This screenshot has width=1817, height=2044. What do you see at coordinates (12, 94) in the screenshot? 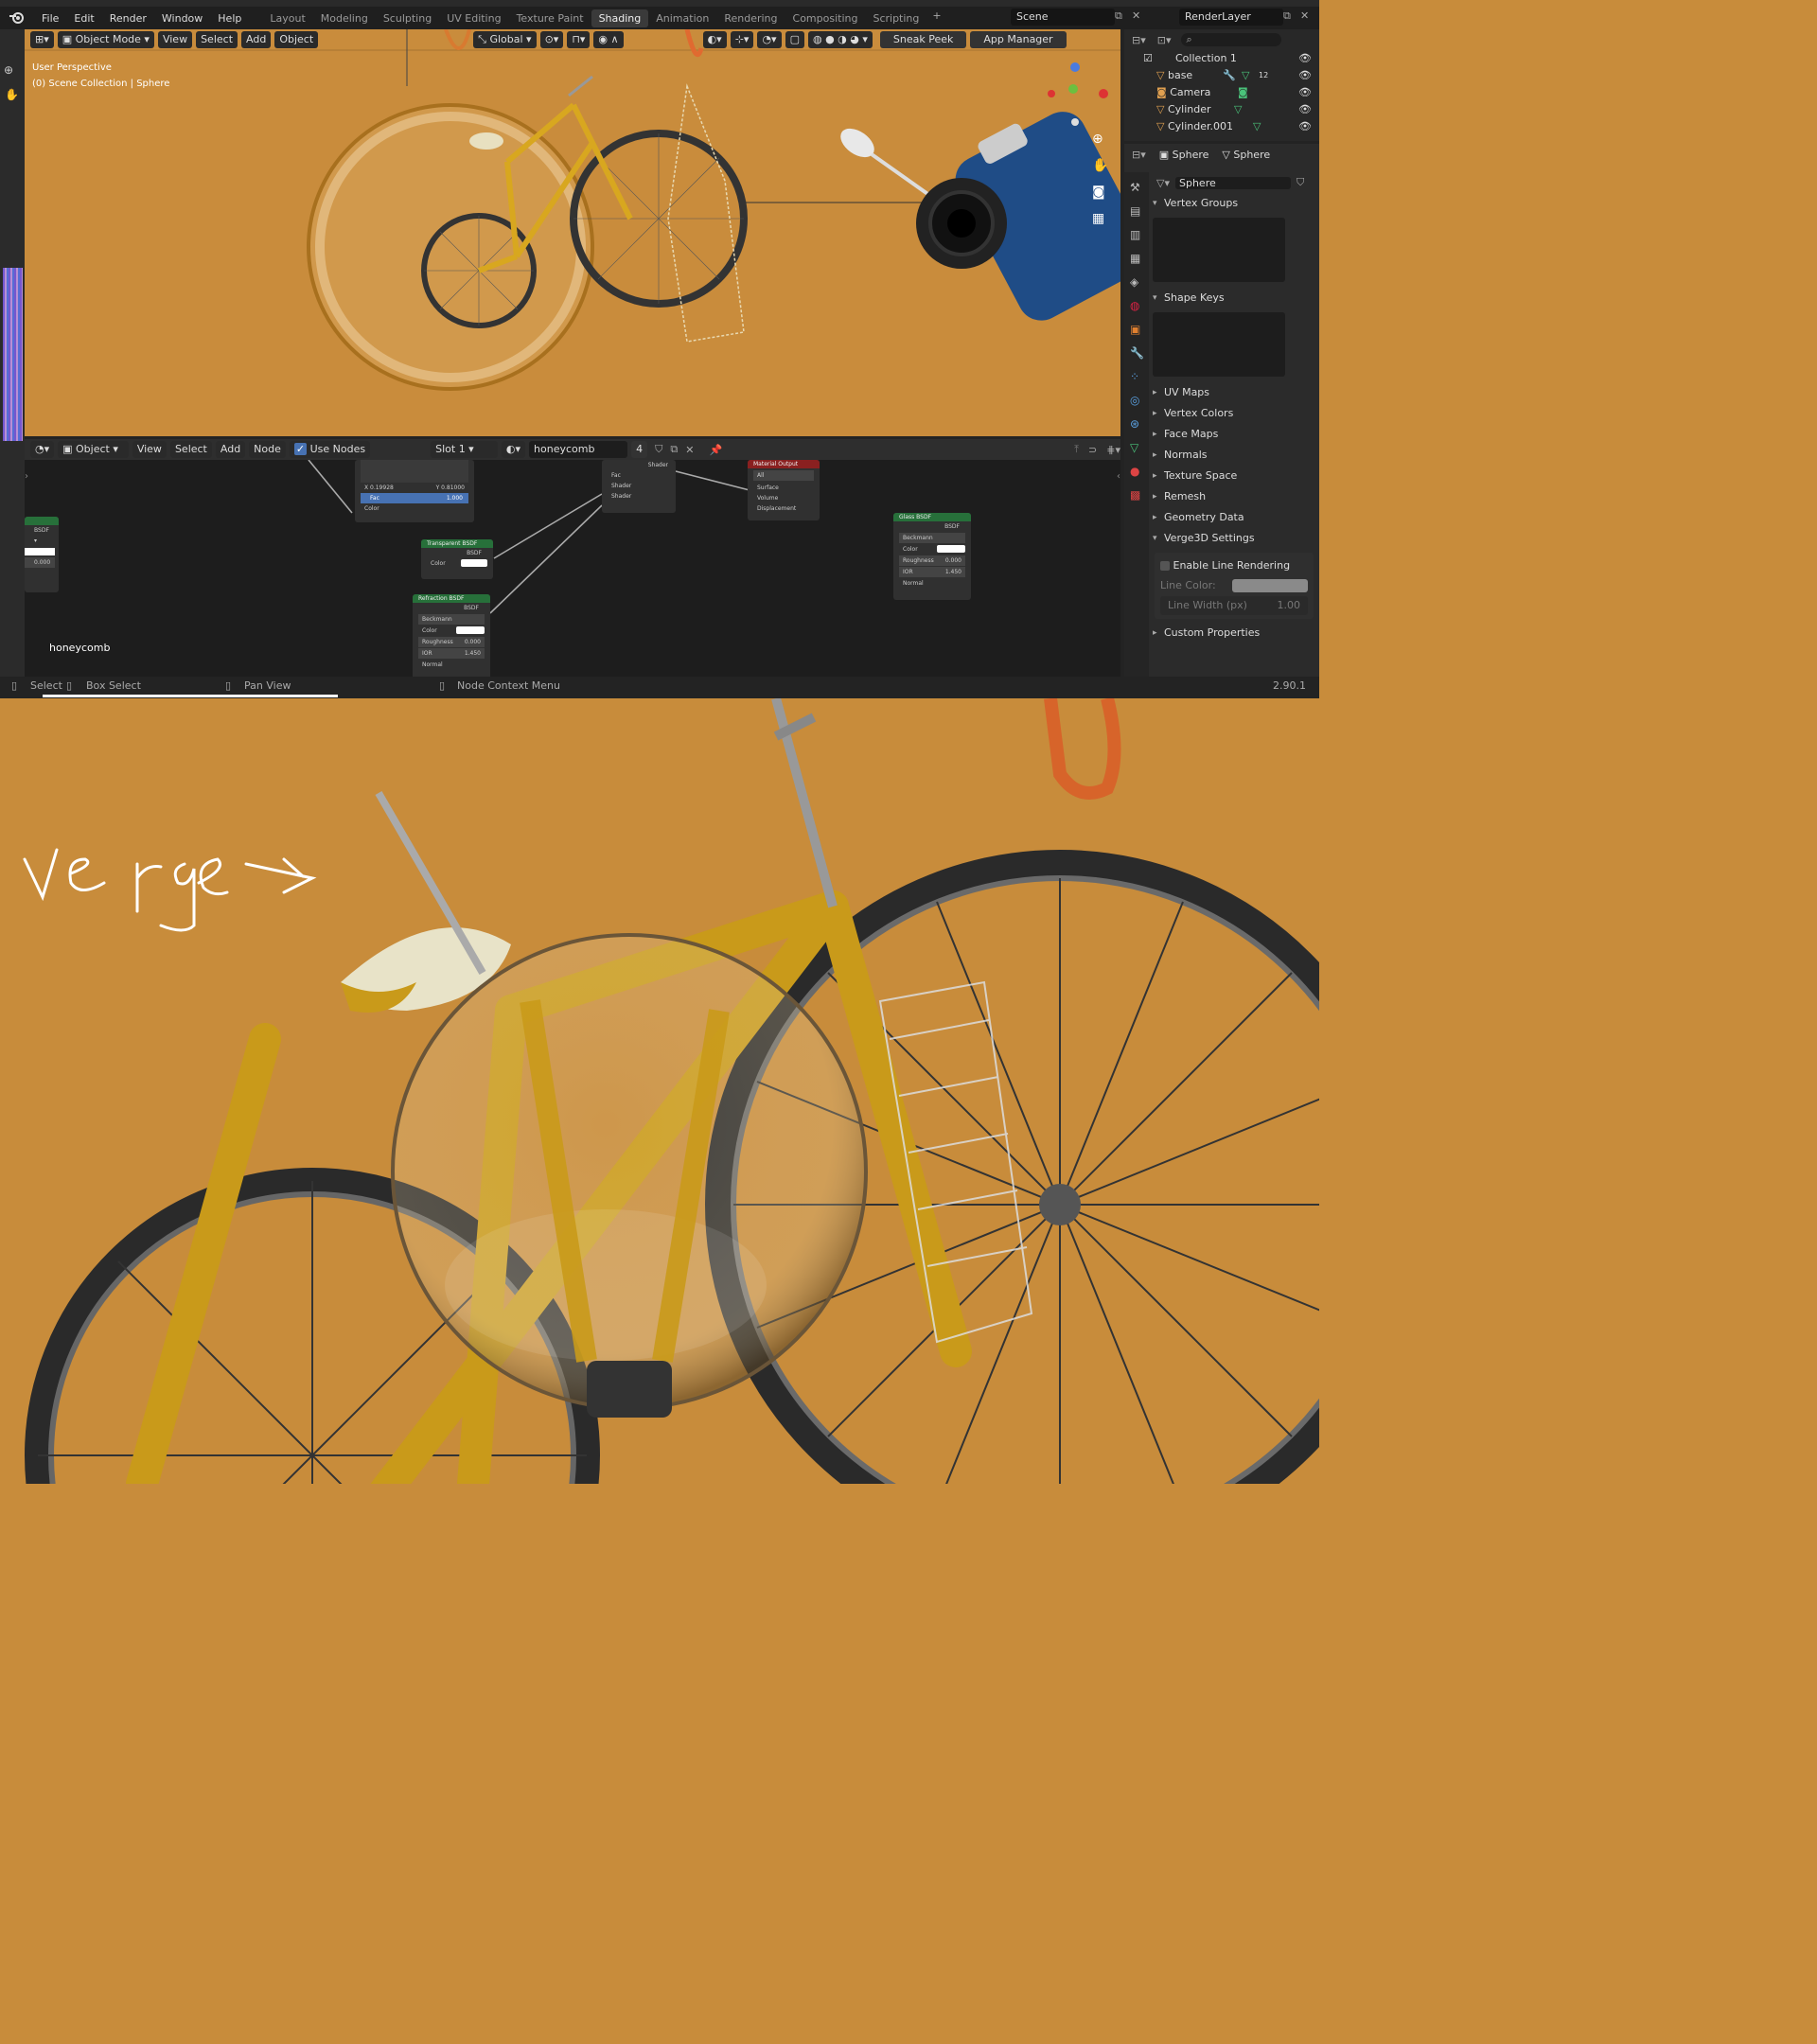
I see `hand-tool-icon: ✋` at bounding box center [12, 94].